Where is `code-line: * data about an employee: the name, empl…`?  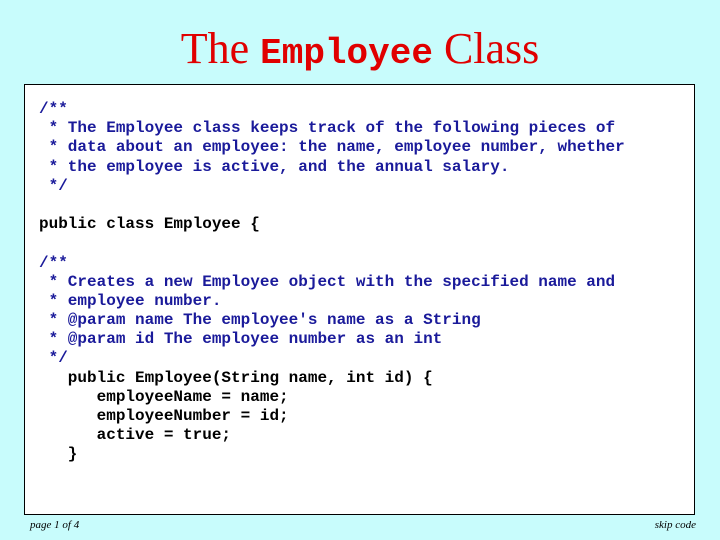
code-line: * data about an employee: the name, empl… is located at coordinates (332, 147).